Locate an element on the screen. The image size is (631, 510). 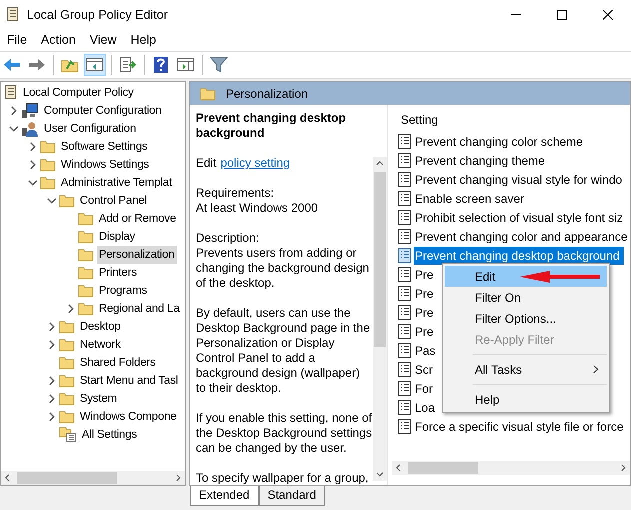
filter-icon is located at coordinates (219, 65).